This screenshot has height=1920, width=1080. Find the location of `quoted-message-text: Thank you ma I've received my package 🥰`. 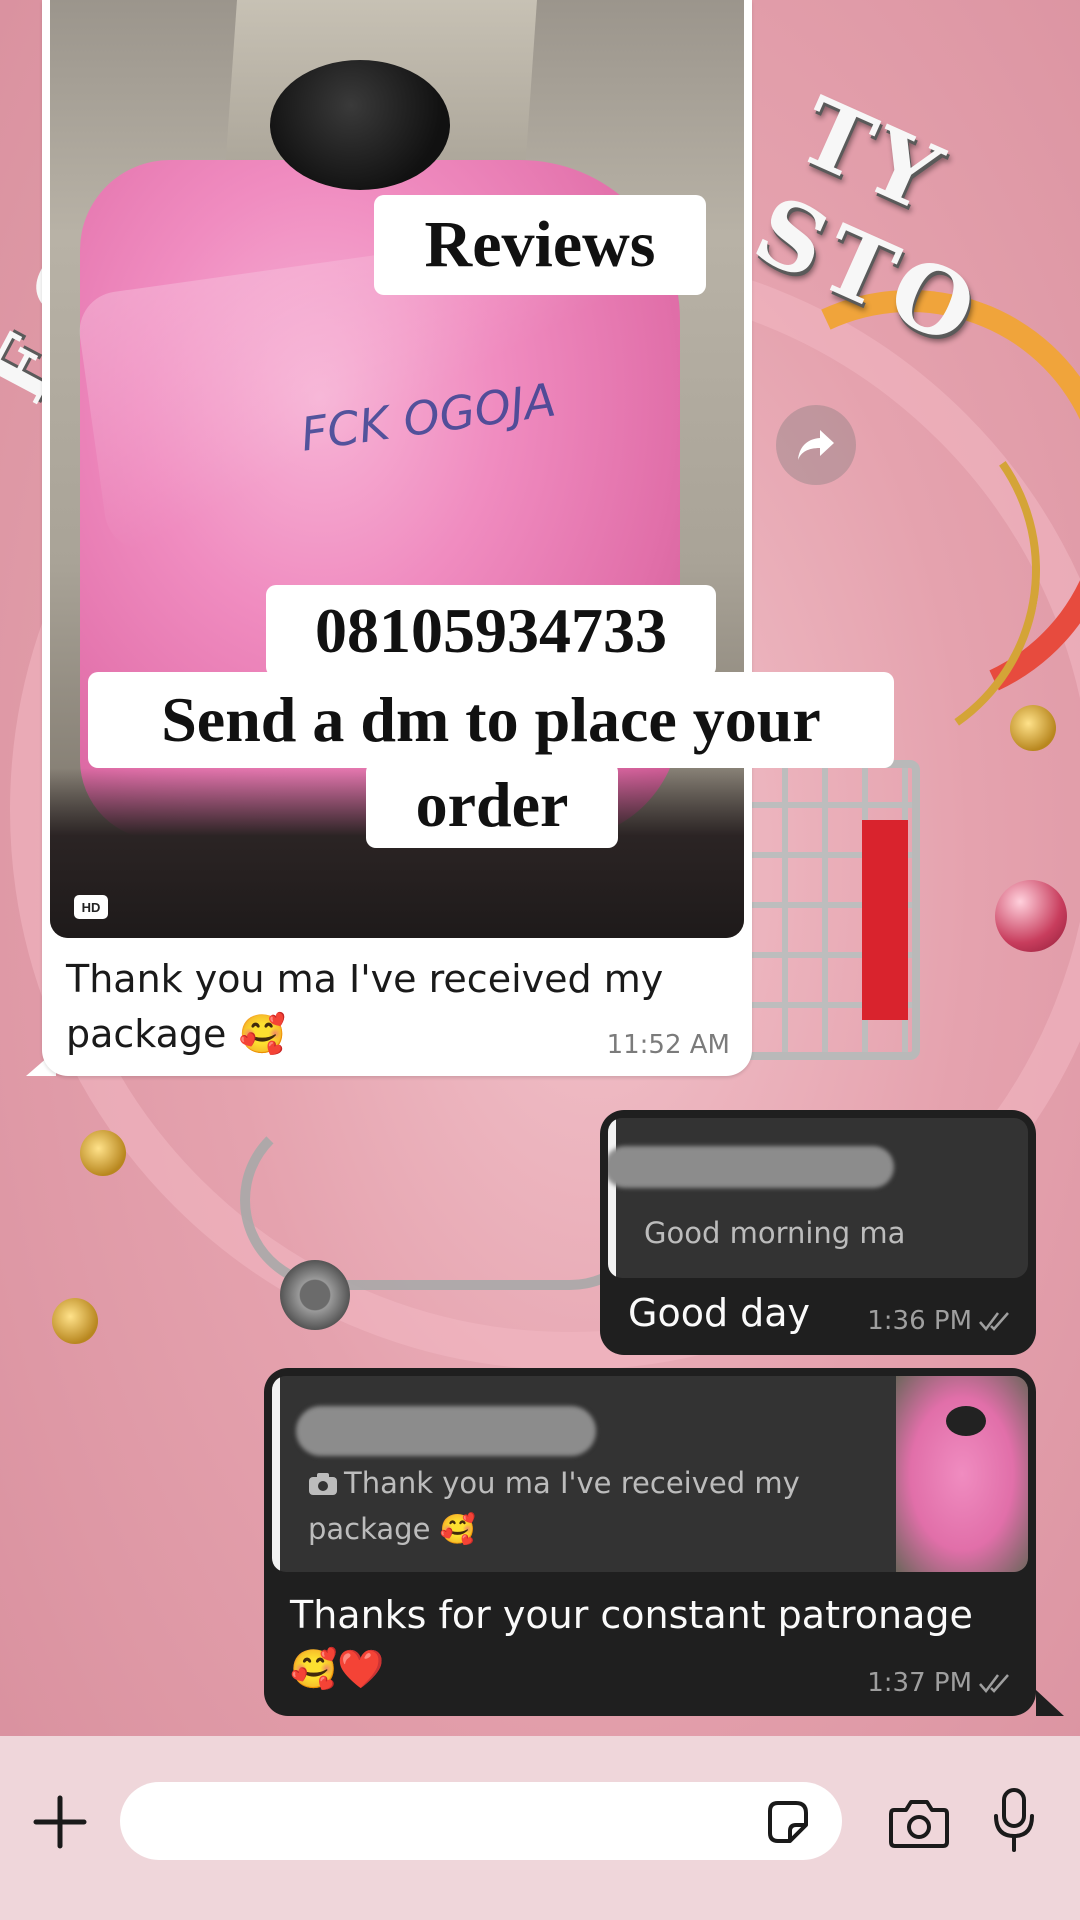

quoted-message-text: Thank you ma I've received my package 🥰 is located at coordinates (554, 1506).